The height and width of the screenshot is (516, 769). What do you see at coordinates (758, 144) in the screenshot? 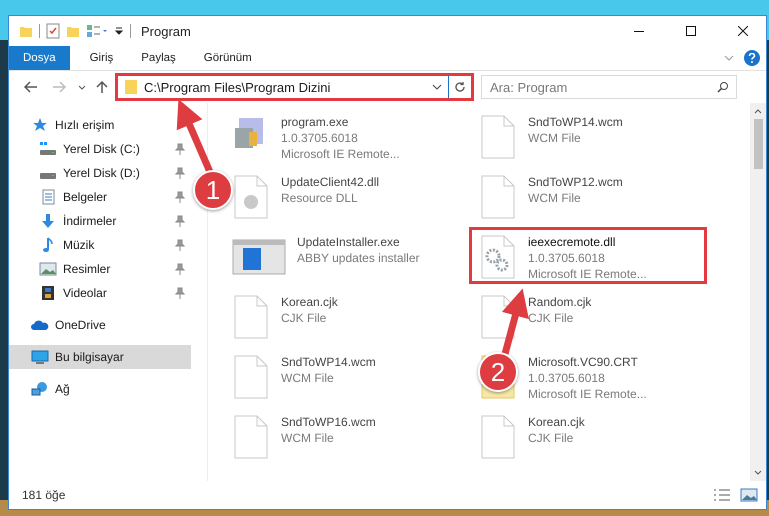
I see `scroll-thumb` at bounding box center [758, 144].